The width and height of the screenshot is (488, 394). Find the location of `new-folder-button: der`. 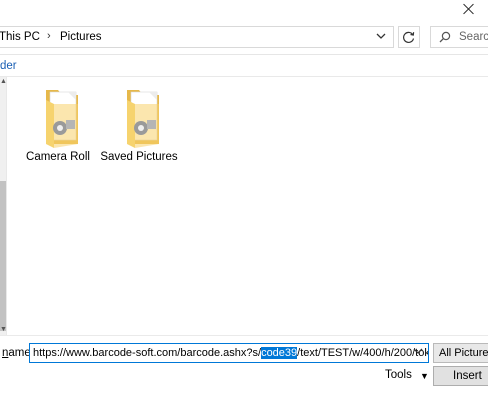

new-folder-button: der is located at coordinates (8, 66).